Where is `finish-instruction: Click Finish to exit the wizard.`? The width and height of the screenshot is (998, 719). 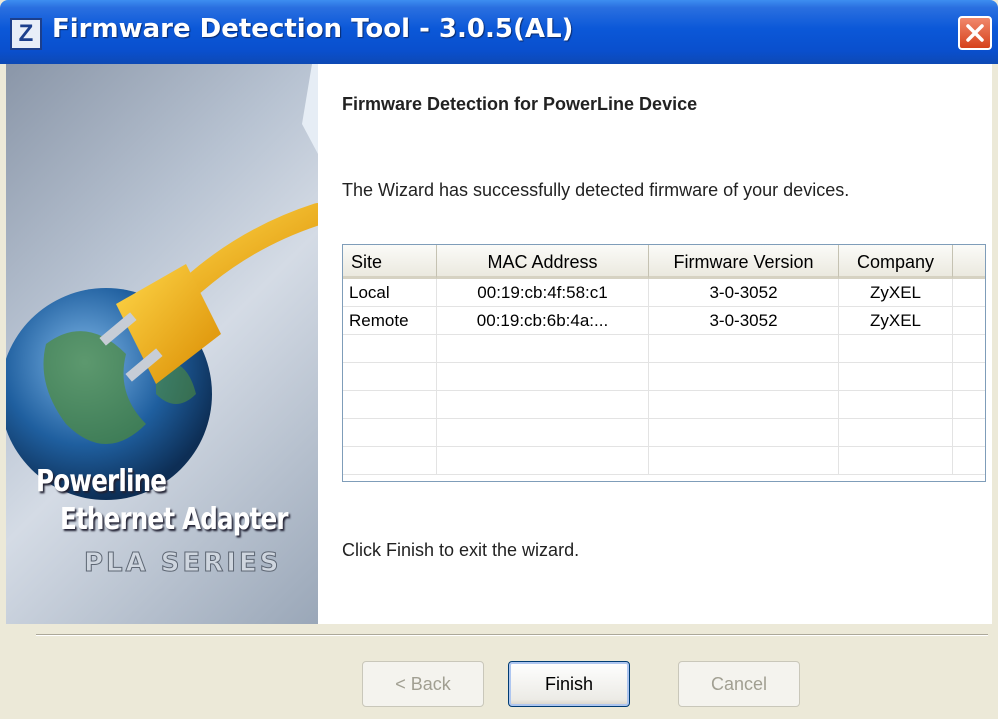 finish-instruction: Click Finish to exit the wizard. is located at coordinates (461, 550).